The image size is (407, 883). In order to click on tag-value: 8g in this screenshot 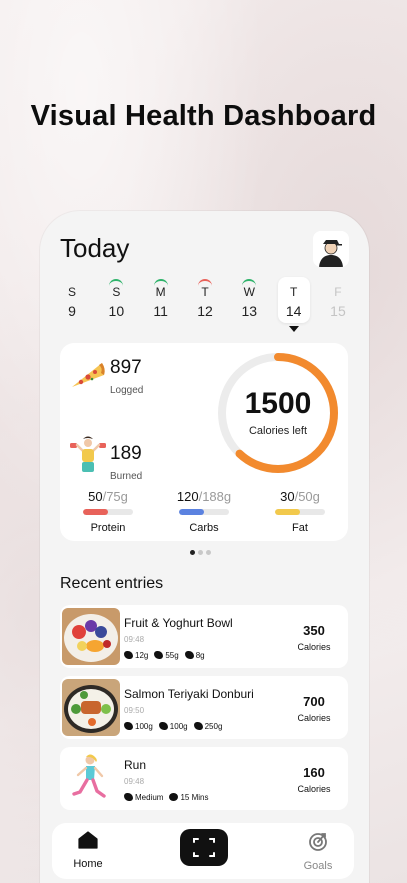, I will do `click(200, 655)`.